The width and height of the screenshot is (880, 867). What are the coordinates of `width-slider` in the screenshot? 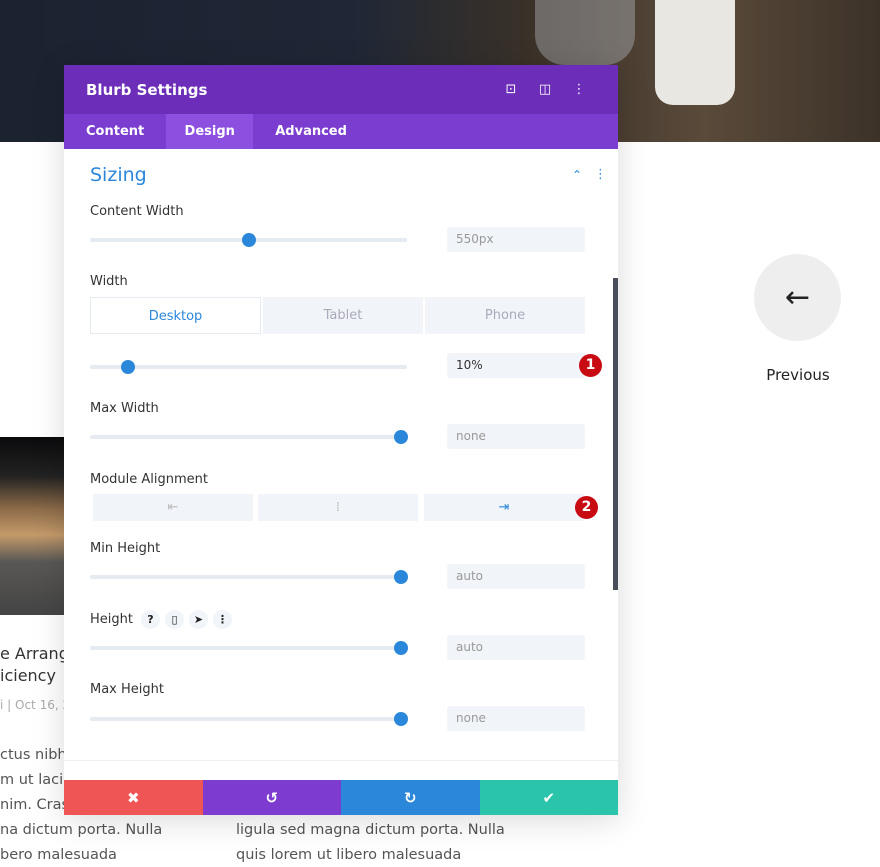 It's located at (248, 367).